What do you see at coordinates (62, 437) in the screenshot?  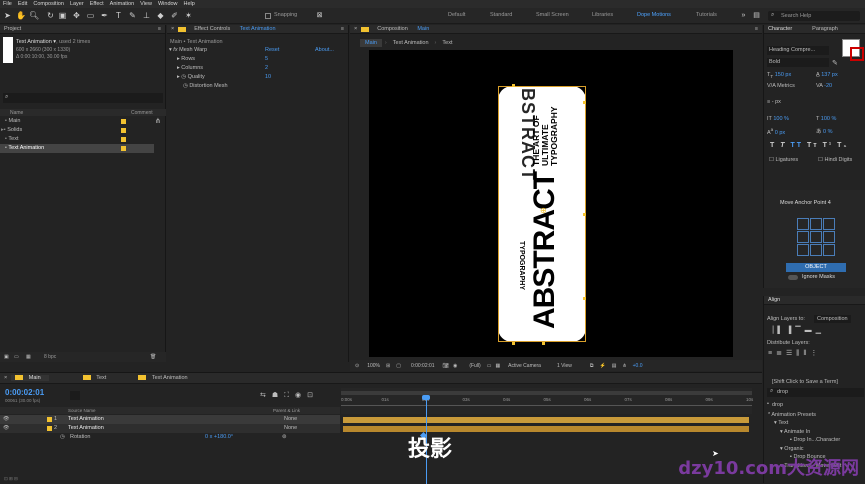 I see `stopwatch-icon: ◷` at bounding box center [62, 437].